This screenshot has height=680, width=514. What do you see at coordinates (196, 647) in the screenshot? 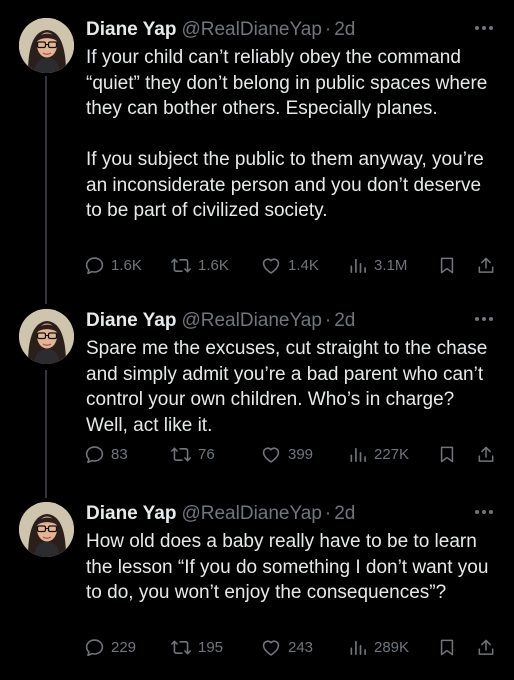
I see `repost-button: 195` at bounding box center [196, 647].